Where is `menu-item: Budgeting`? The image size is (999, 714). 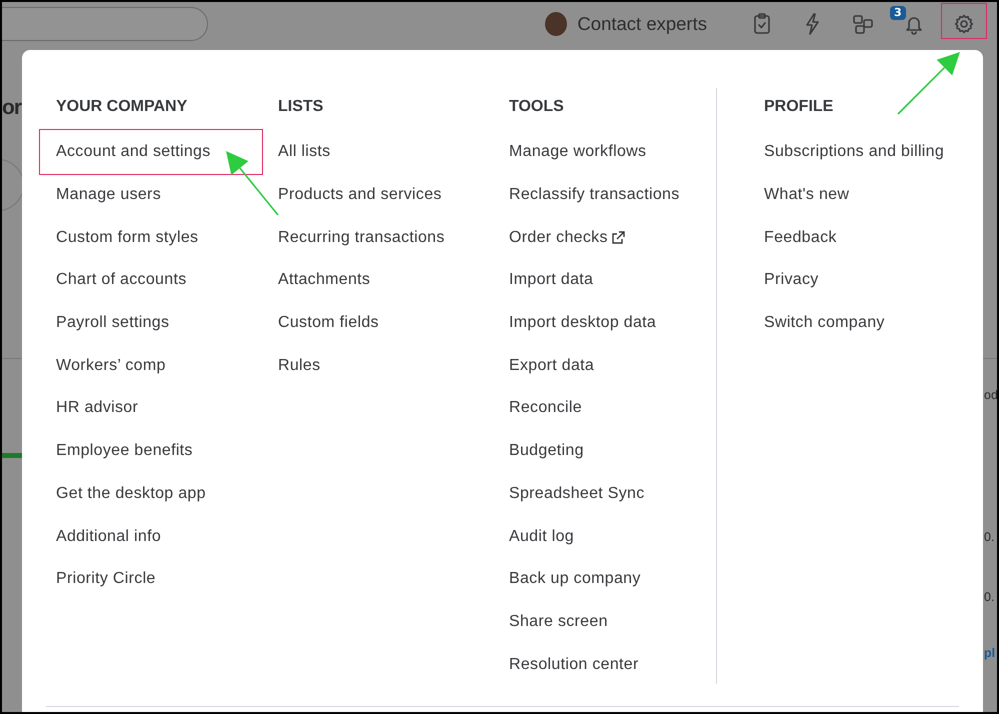
menu-item: Budgeting is located at coordinates (546, 451).